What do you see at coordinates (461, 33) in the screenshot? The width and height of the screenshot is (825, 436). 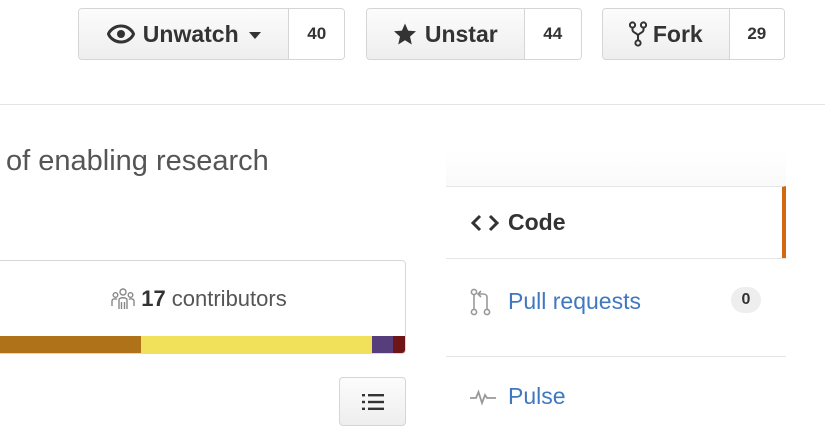 I see `unstar-label: Unstar` at bounding box center [461, 33].